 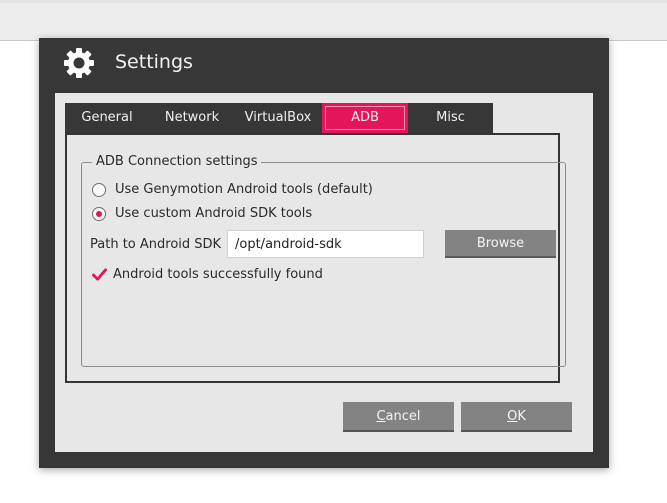 What do you see at coordinates (500, 244) in the screenshot?
I see `browse-button: Browse` at bounding box center [500, 244].